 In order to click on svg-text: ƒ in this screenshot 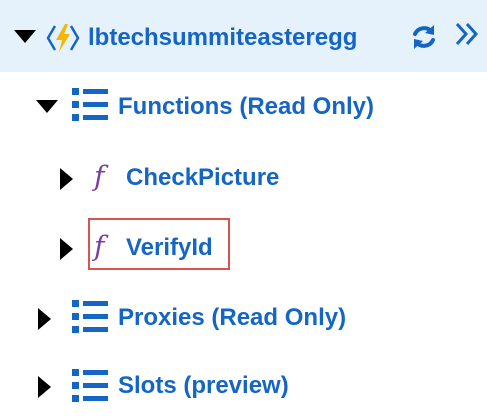, I will do `click(100, 176)`.